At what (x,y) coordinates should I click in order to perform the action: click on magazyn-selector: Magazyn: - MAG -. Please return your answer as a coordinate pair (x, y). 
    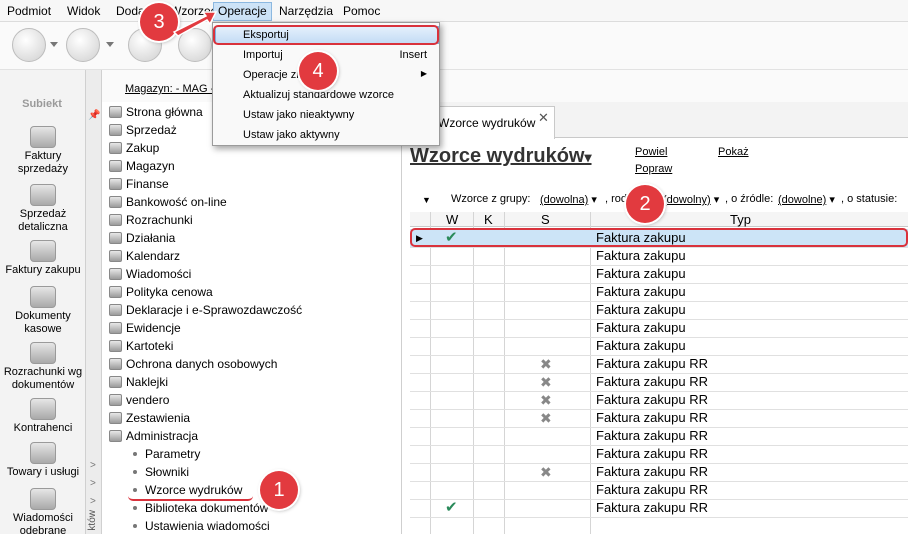
    Looking at the image, I should click on (169, 89).